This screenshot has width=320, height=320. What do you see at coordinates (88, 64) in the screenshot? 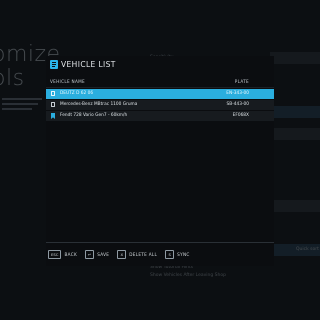
I see `dialog-title: VEHICLE LIST` at bounding box center [88, 64].